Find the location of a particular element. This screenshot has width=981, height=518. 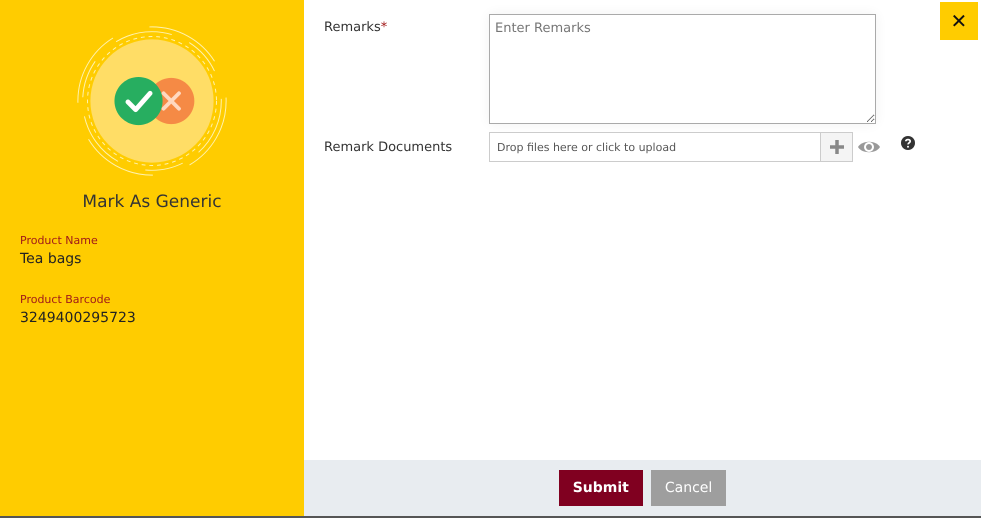

field-label: Remark Documents is located at coordinates (389, 147).